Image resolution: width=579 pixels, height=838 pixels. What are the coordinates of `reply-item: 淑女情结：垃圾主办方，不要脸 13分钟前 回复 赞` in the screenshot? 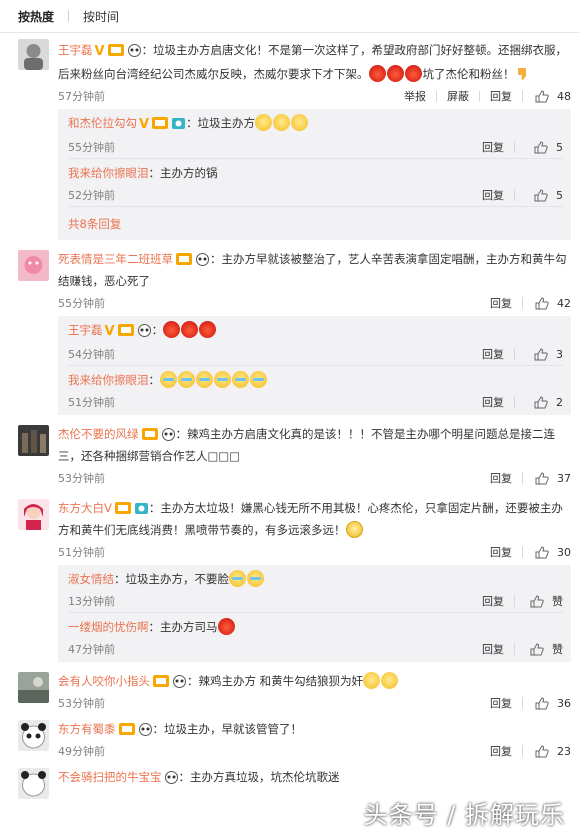 It's located at (315, 589).